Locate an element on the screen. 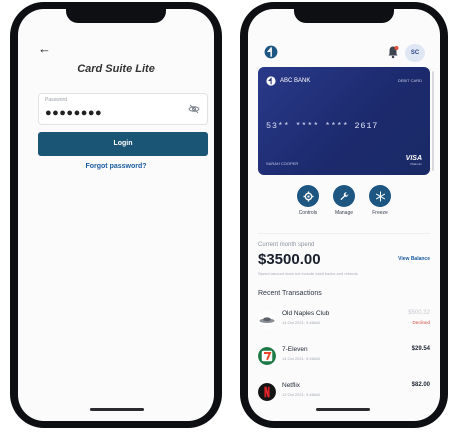 The image size is (450, 436). password-field-label: Password is located at coordinates (56, 100).